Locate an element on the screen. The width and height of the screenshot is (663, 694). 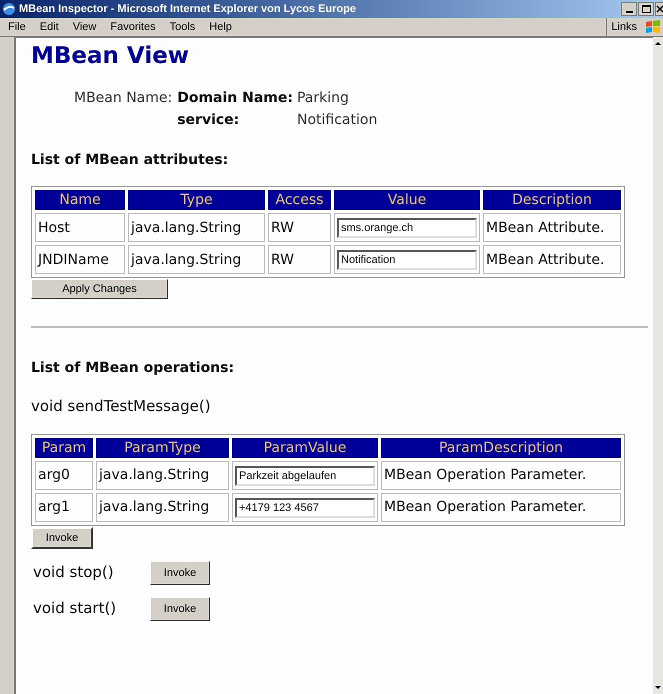
window-title: MBean Inspector - Microsoft Internet Explorer von Lycos Europe is located at coordinates (187, 9).